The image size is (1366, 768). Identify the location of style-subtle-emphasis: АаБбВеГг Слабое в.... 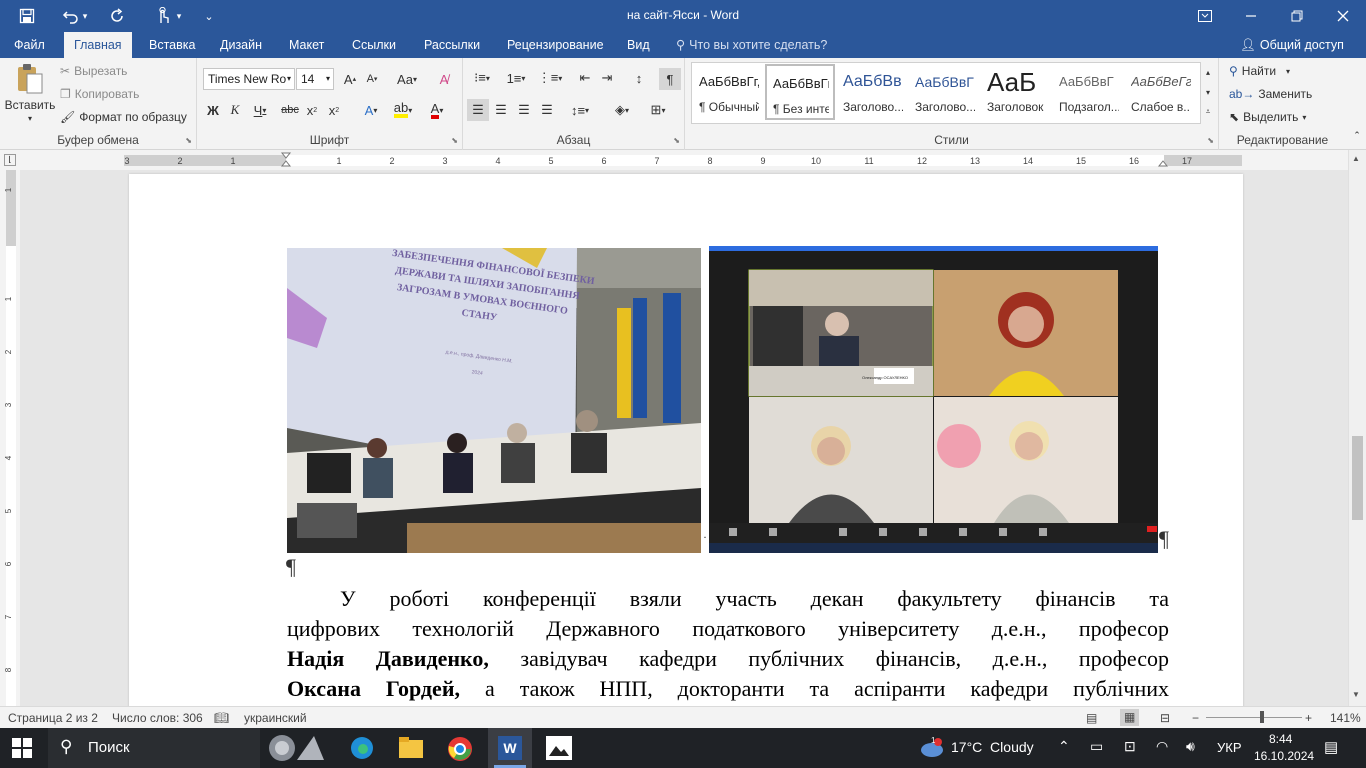
(1160, 92).